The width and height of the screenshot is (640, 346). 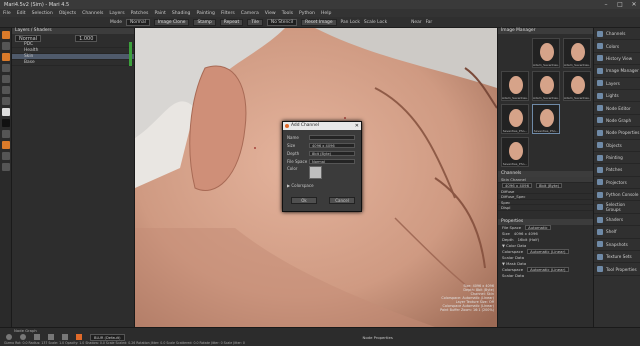 I want to click on nav-channels: Channels, so click(x=617, y=34).